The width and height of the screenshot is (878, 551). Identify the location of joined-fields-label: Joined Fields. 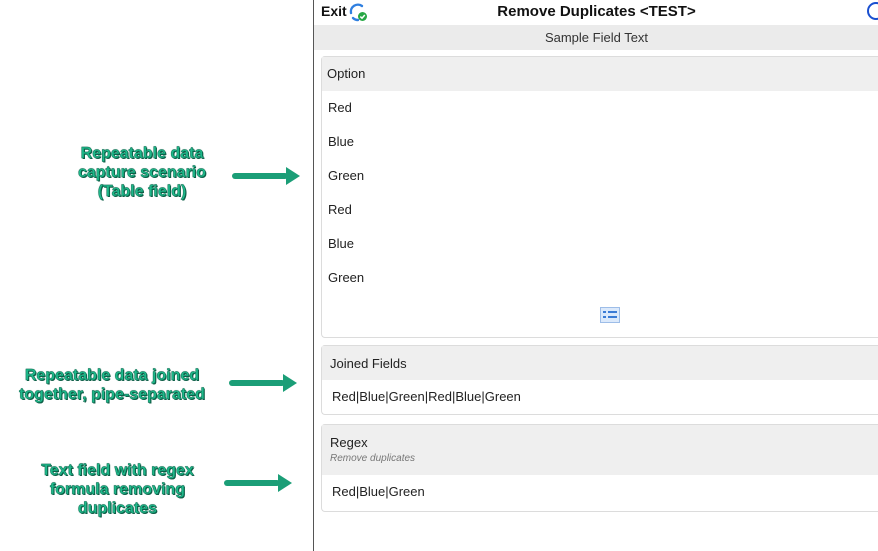
(600, 363).